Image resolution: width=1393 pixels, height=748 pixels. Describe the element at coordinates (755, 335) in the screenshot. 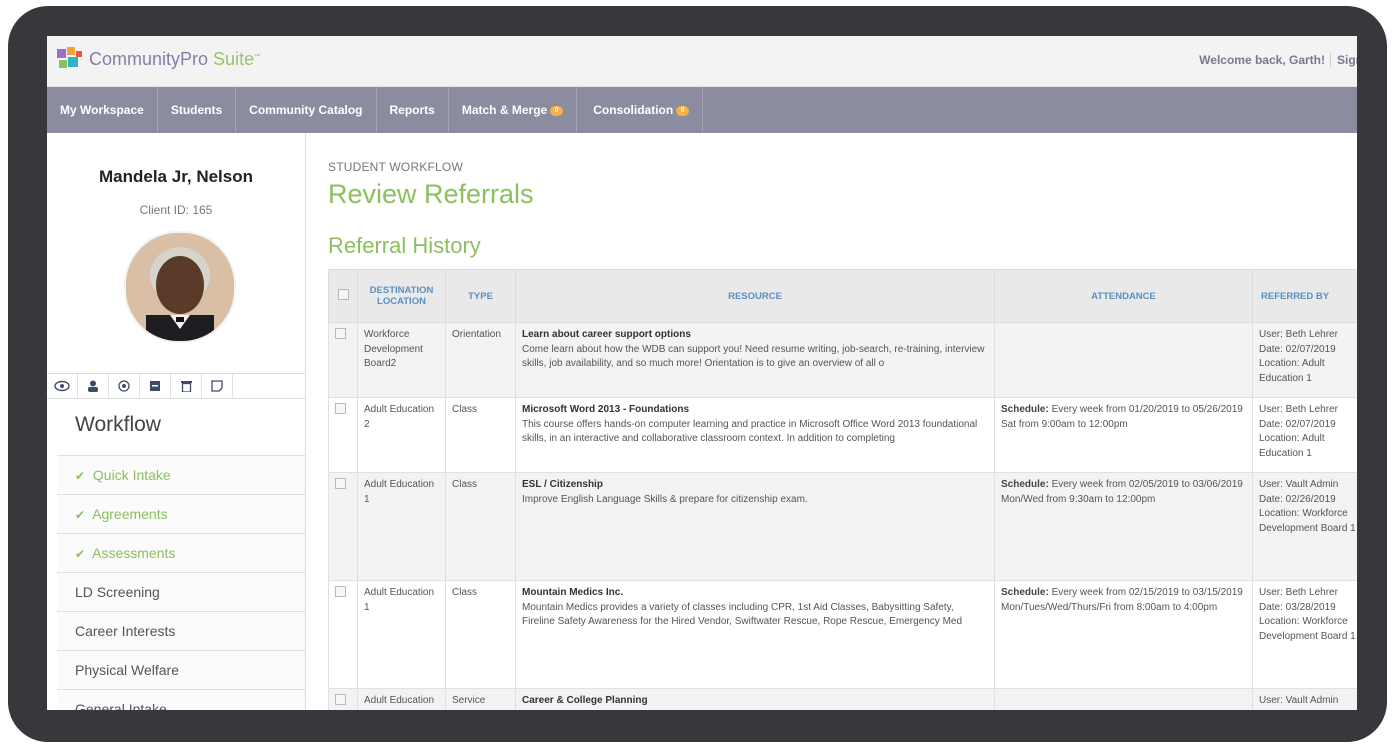

I see `resource-title: Learn about career support options` at that location.